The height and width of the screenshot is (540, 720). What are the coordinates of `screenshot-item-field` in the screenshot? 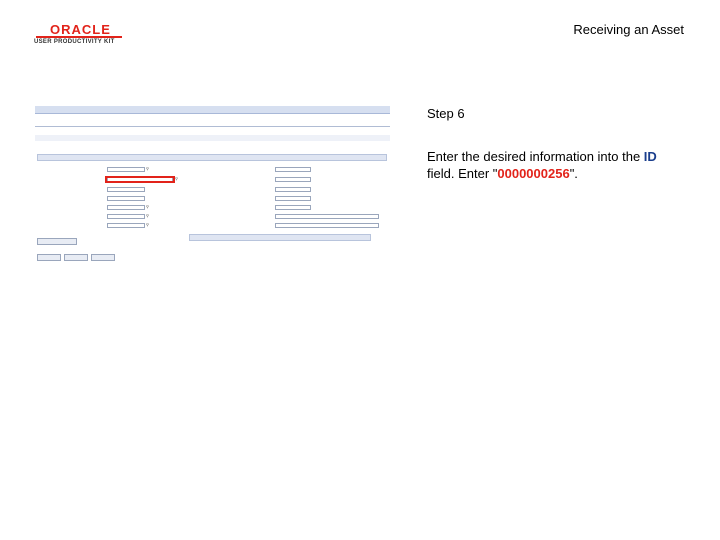 It's located at (126, 207).